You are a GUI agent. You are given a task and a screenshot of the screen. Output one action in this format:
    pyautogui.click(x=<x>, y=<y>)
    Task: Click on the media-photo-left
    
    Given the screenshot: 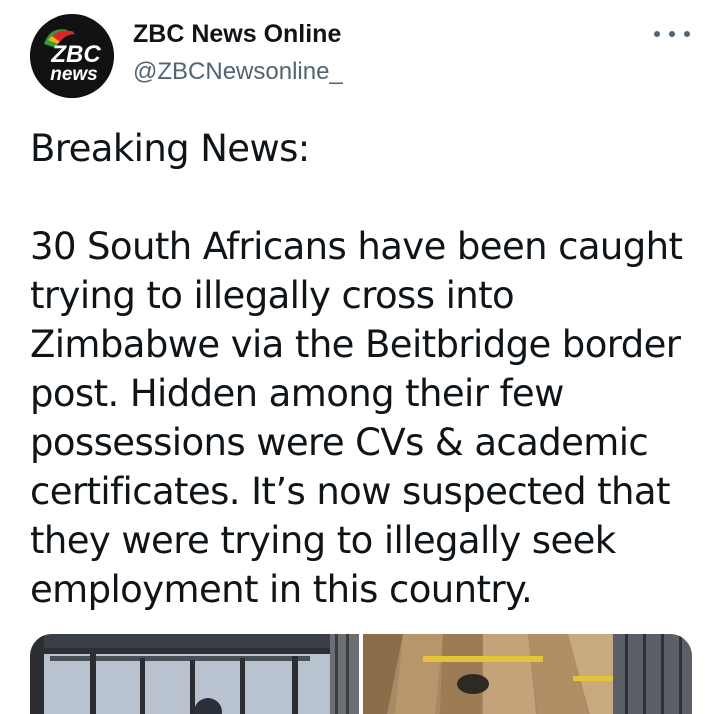 What is the action you would take?
    pyautogui.click(x=194, y=674)
    